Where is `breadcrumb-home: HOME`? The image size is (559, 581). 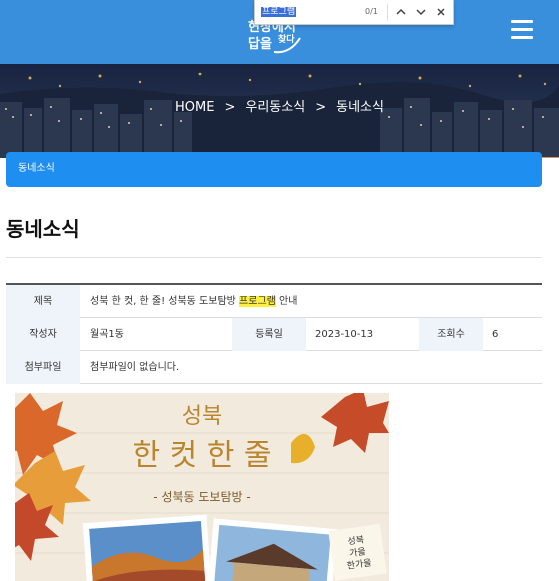 breadcrumb-home: HOME is located at coordinates (194, 107).